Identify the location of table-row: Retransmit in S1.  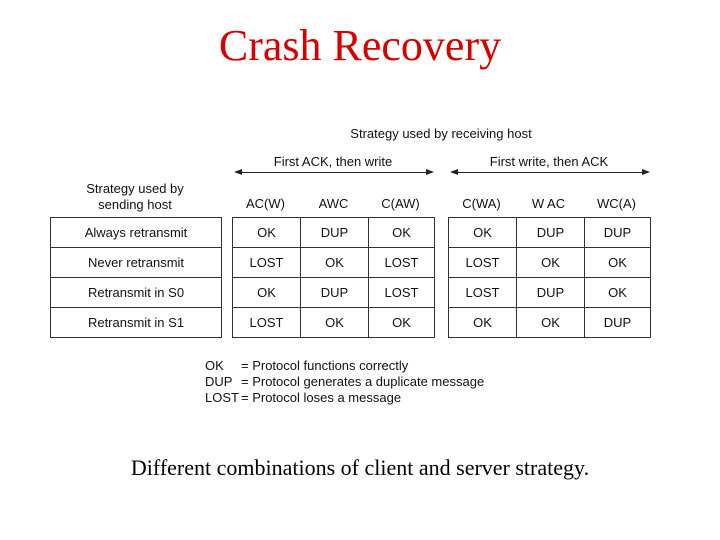
(136, 322).